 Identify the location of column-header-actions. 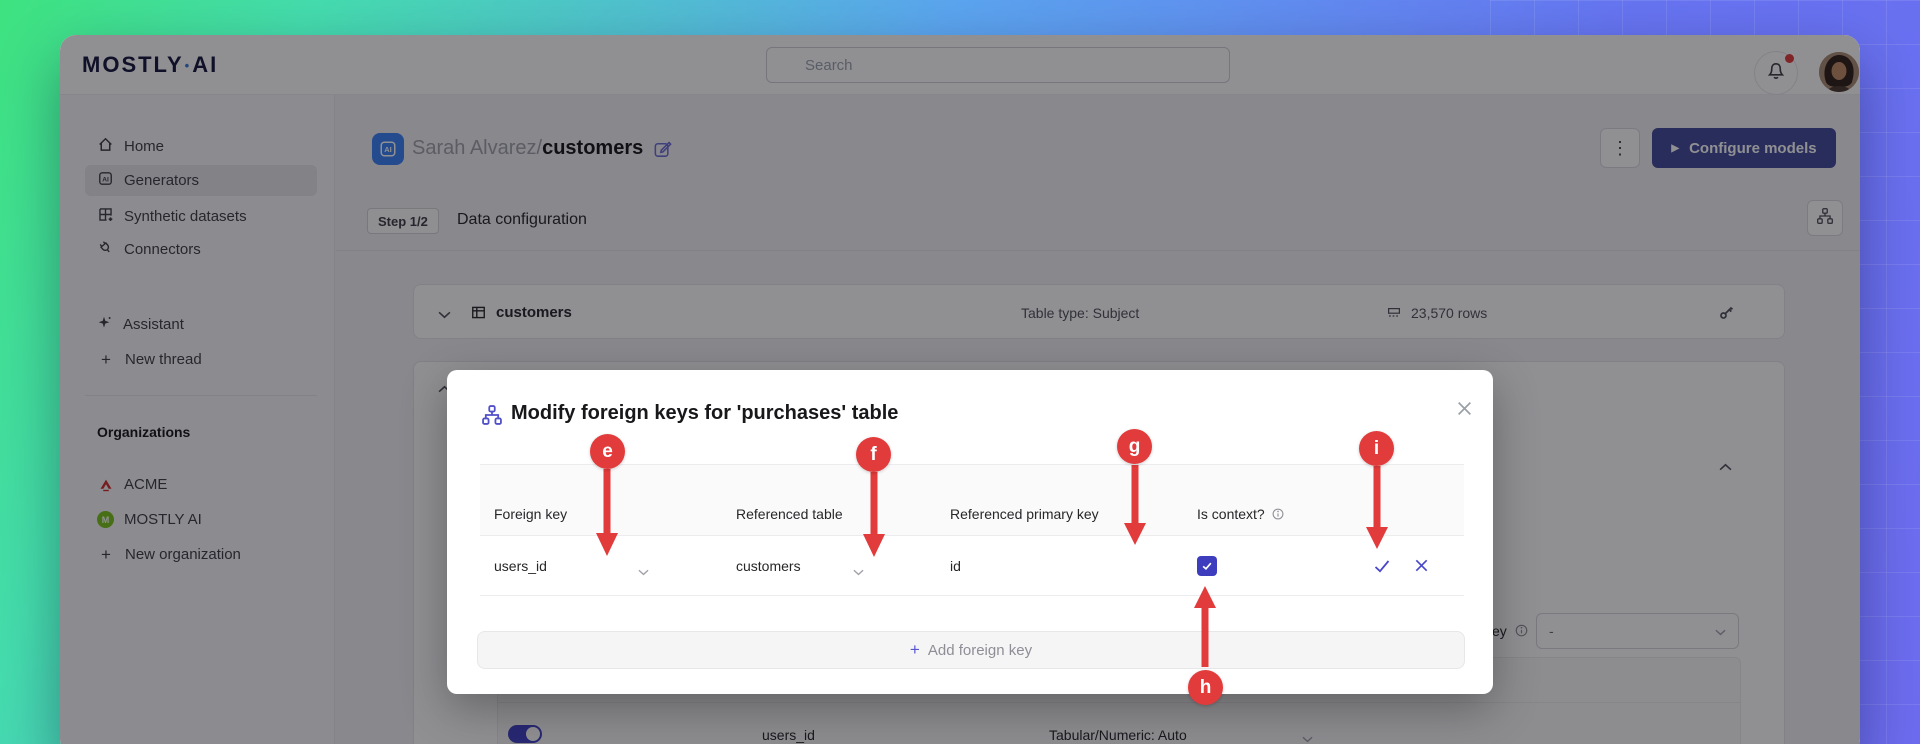
(1403, 500).